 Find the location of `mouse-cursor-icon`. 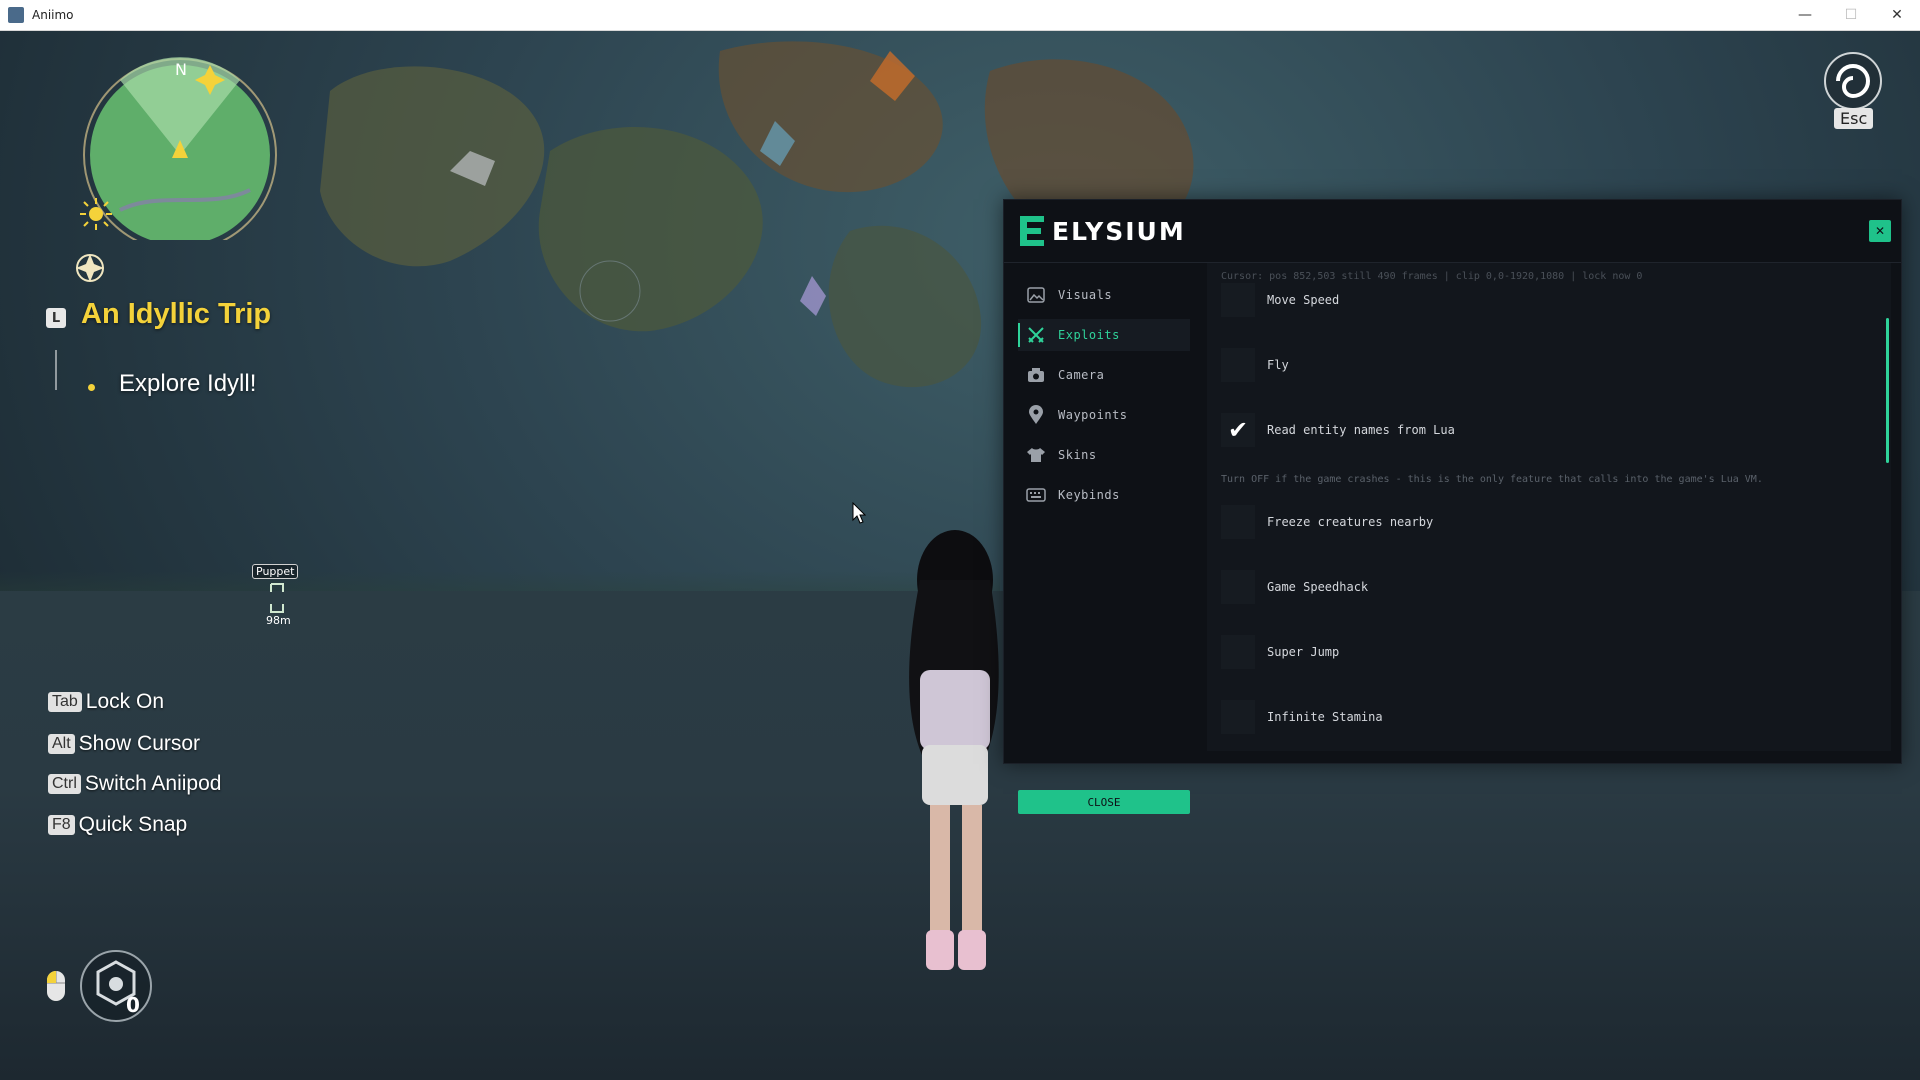

mouse-cursor-icon is located at coordinates (859, 513).